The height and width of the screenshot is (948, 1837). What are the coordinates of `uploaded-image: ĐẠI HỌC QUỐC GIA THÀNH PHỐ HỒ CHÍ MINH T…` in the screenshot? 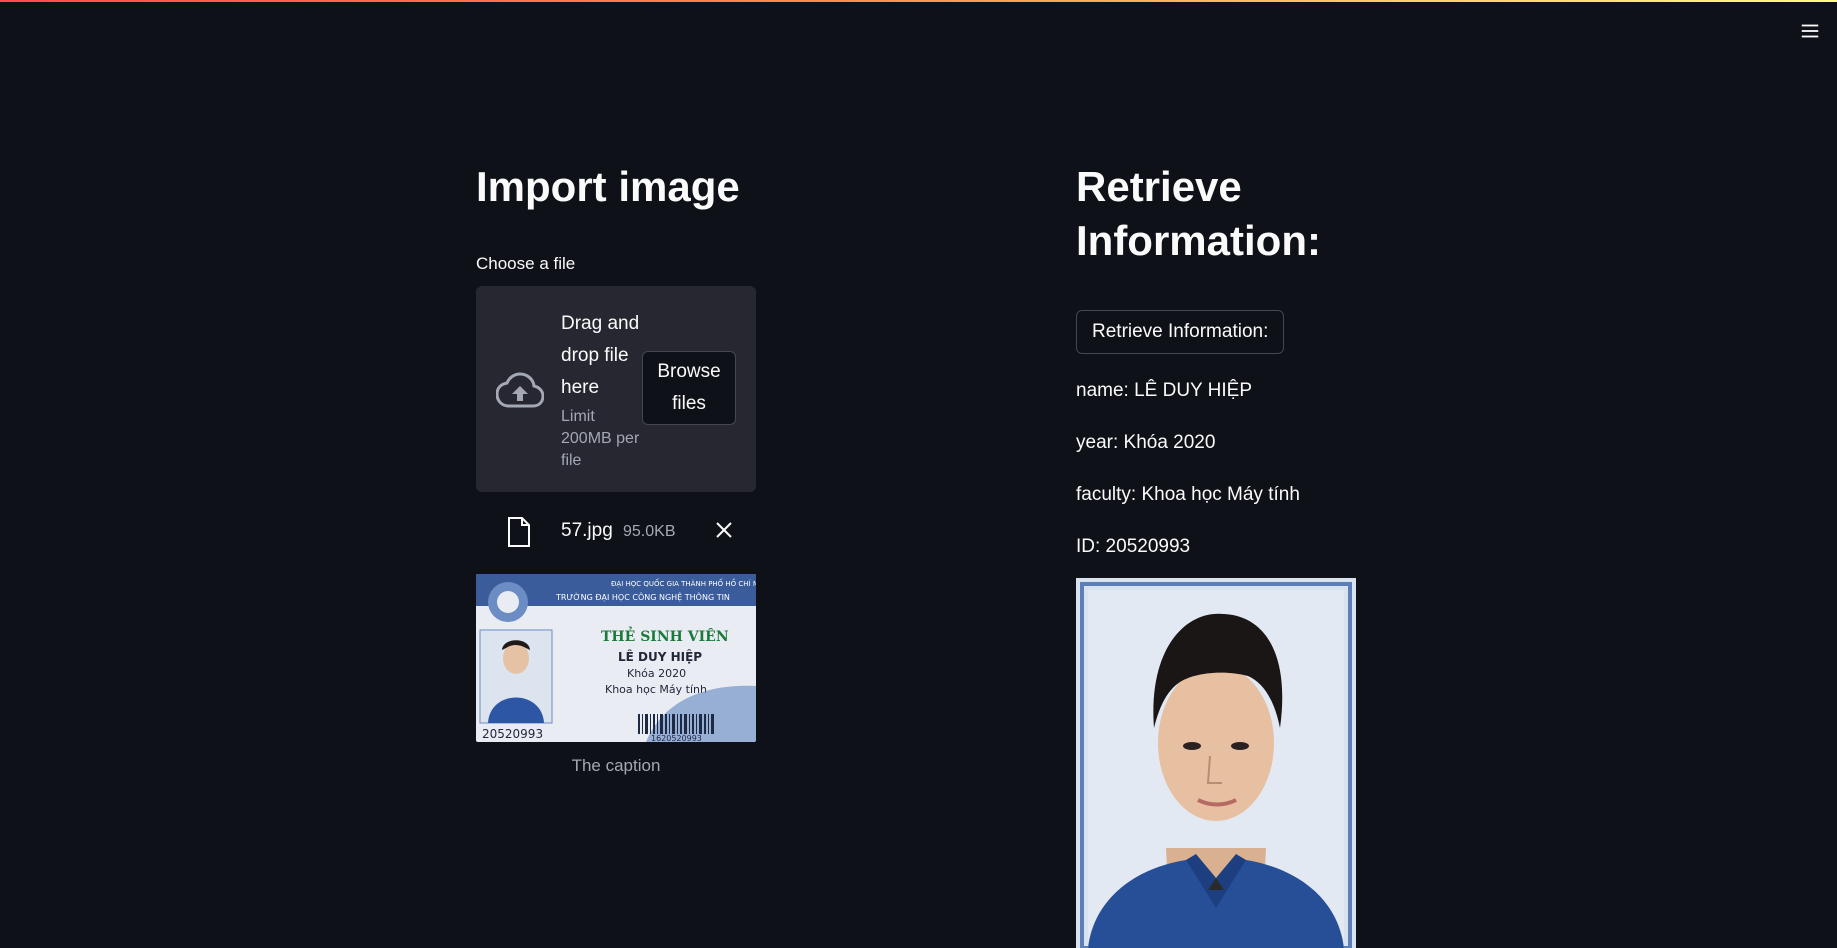 It's located at (616, 658).